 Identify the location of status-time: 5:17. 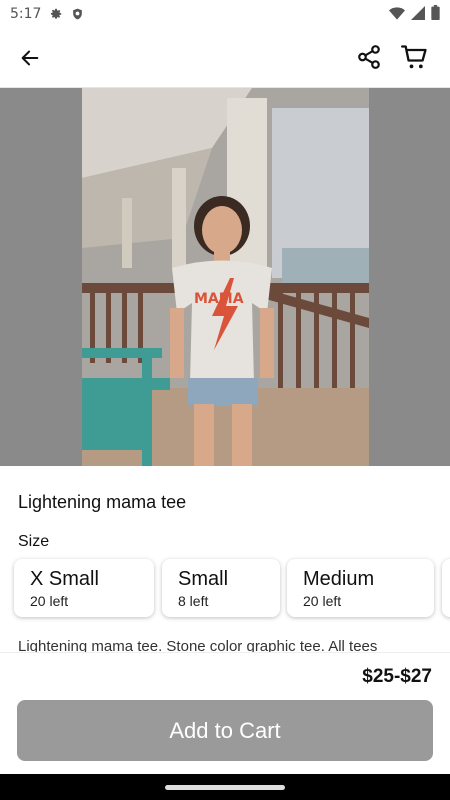
(26, 14).